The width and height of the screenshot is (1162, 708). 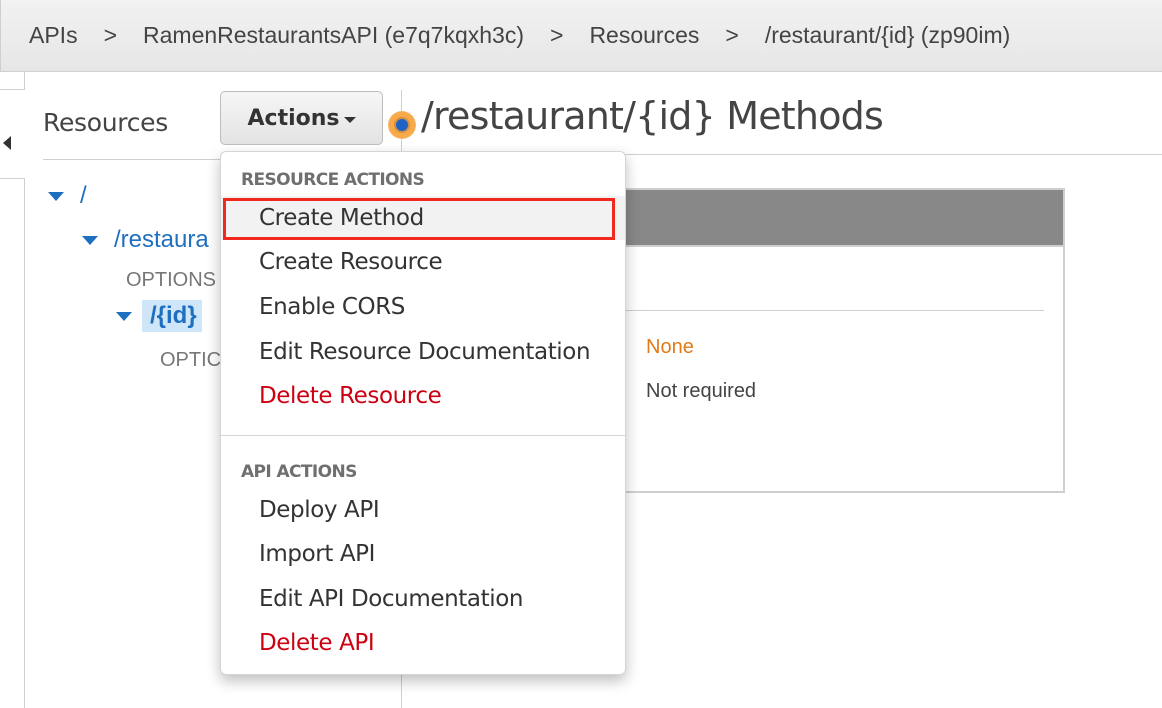 I want to click on method-card-header, so click(x=812, y=218).